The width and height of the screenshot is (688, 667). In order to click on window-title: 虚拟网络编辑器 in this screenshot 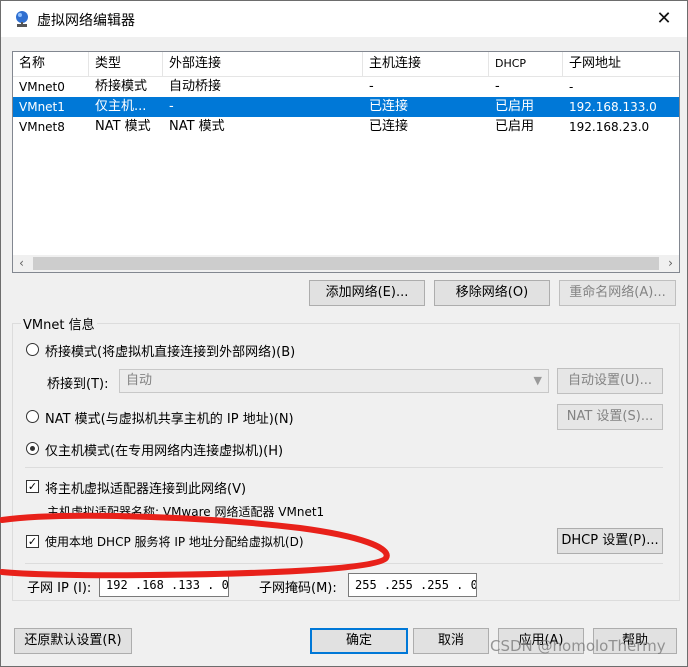, I will do `click(86, 21)`.